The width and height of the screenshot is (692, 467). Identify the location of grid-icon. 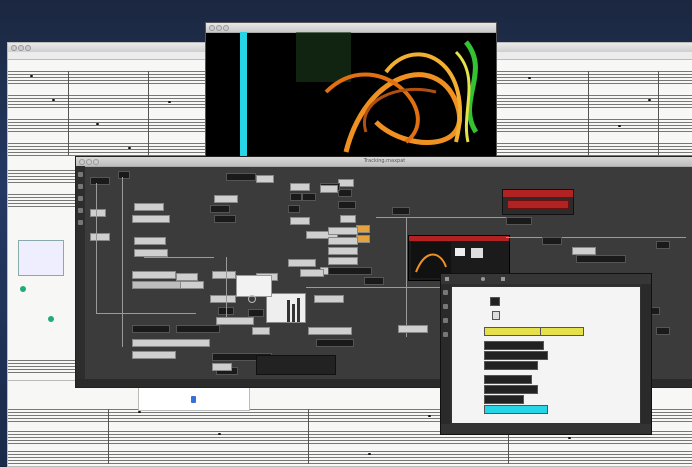
(80, 198).